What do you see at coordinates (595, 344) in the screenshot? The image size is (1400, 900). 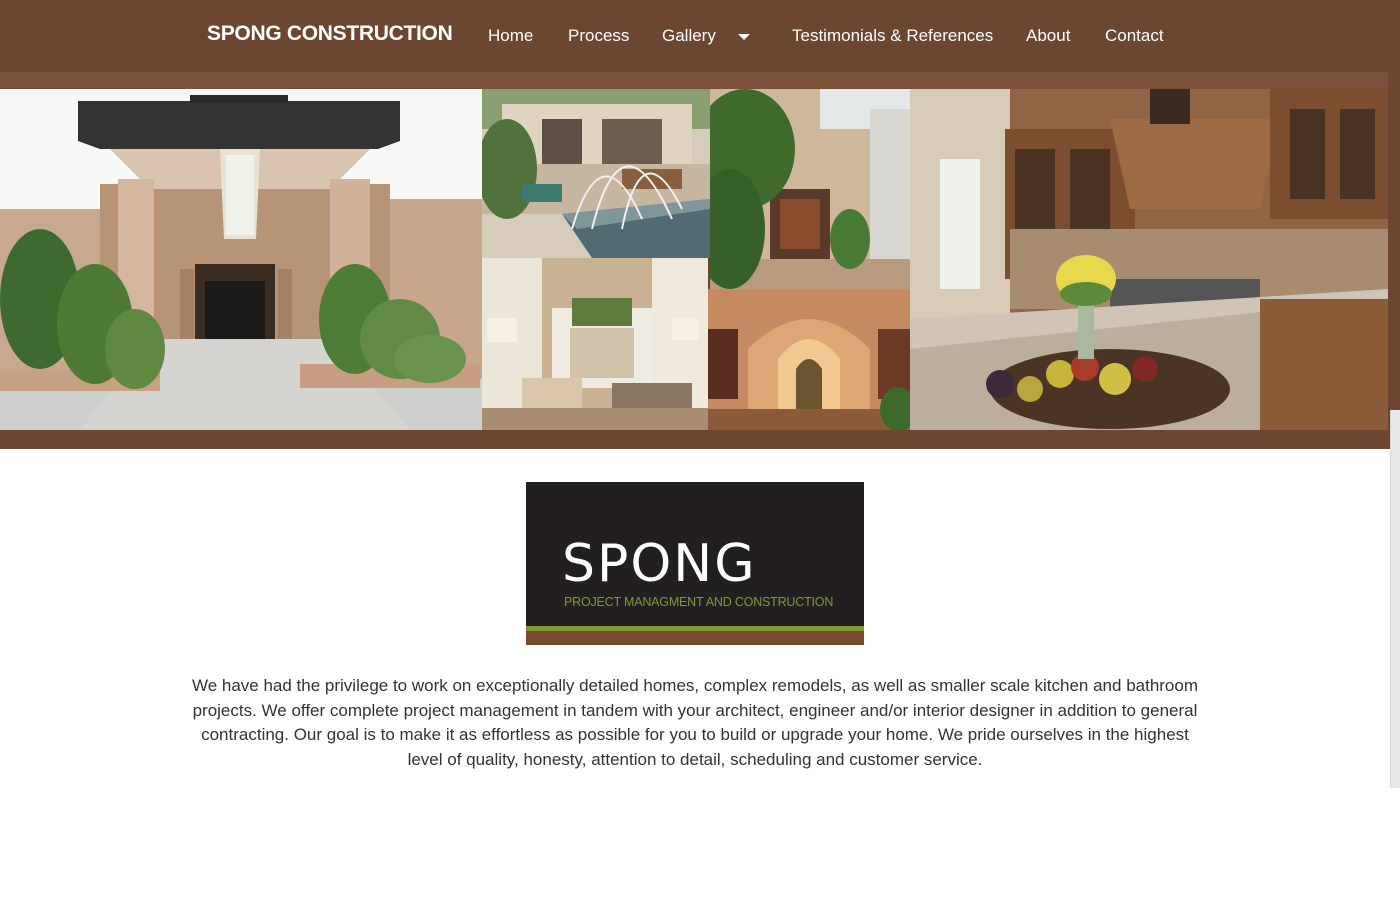 I see `living-room-photo` at bounding box center [595, 344].